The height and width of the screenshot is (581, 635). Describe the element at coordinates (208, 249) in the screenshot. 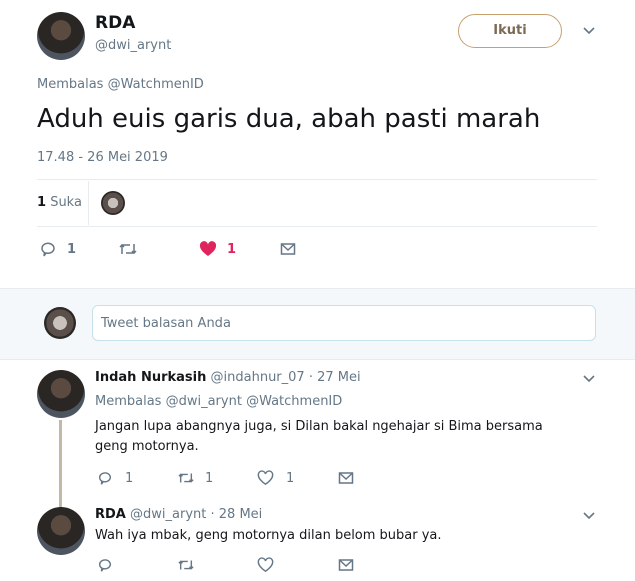

I see `heart-filled-icon` at that location.